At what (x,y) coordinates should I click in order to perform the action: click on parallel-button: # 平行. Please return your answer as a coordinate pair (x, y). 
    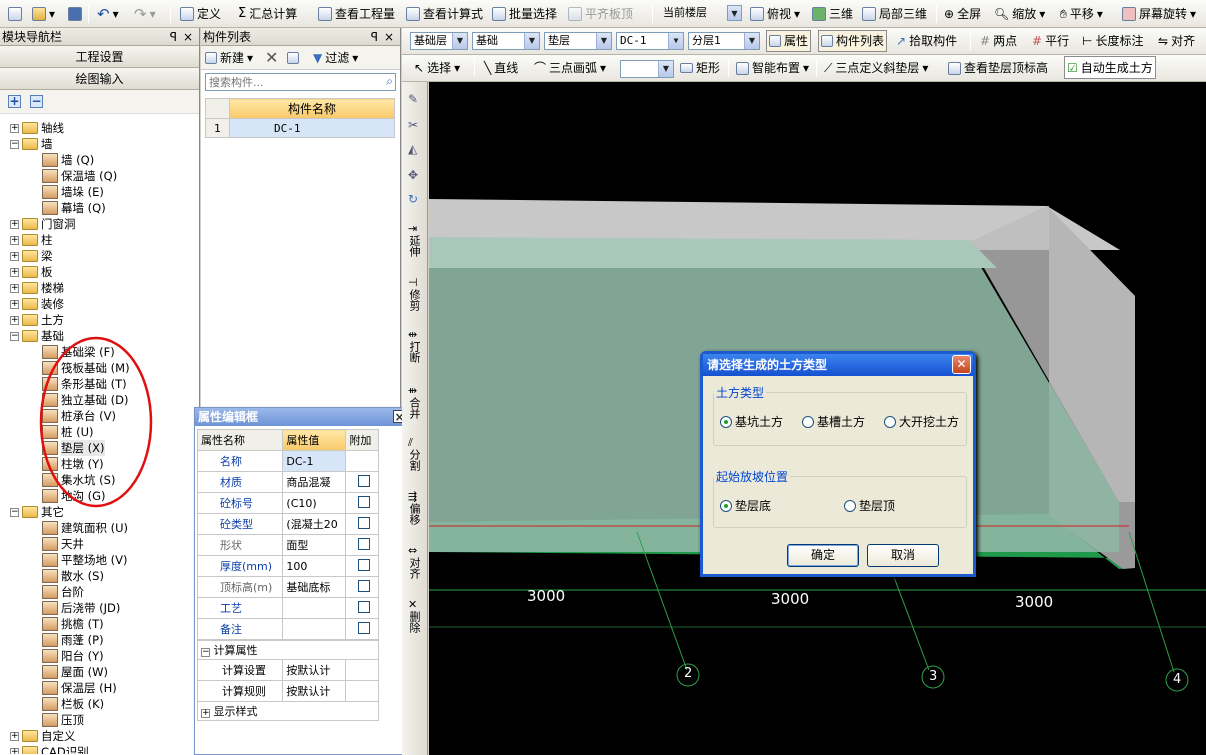
    Looking at the image, I should click on (1050, 41).